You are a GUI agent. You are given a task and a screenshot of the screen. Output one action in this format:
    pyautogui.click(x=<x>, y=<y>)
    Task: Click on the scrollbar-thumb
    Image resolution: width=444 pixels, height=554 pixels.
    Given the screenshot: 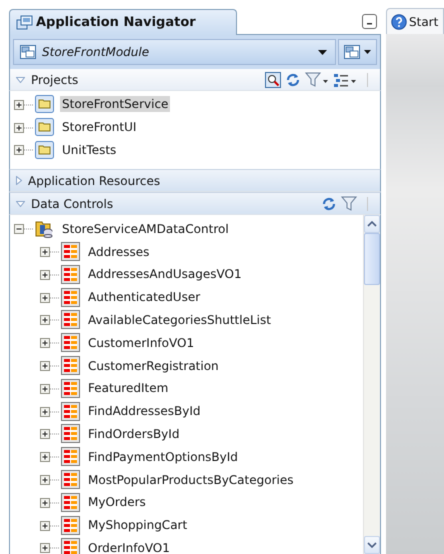 What is the action you would take?
    pyautogui.click(x=372, y=259)
    